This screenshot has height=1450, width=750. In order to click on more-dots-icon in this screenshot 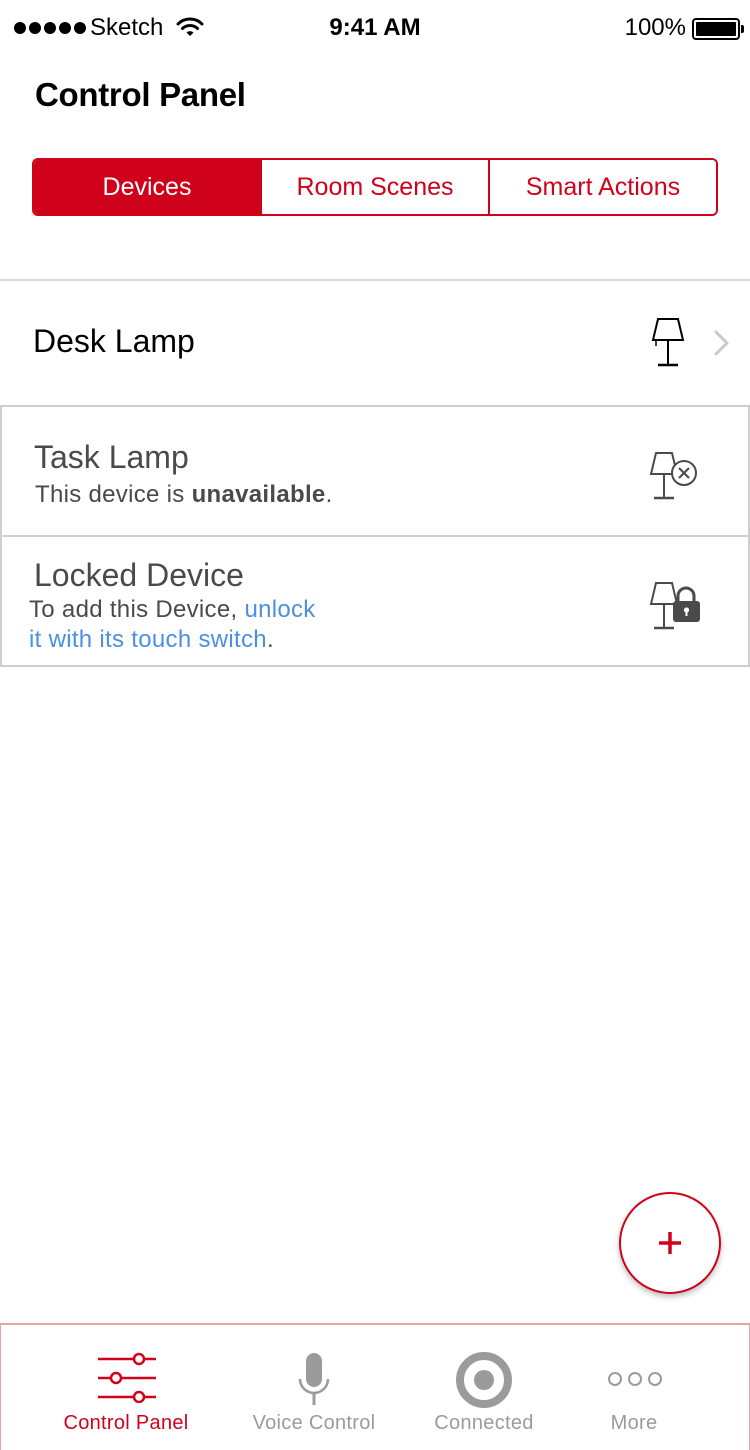, I will do `click(635, 1379)`.